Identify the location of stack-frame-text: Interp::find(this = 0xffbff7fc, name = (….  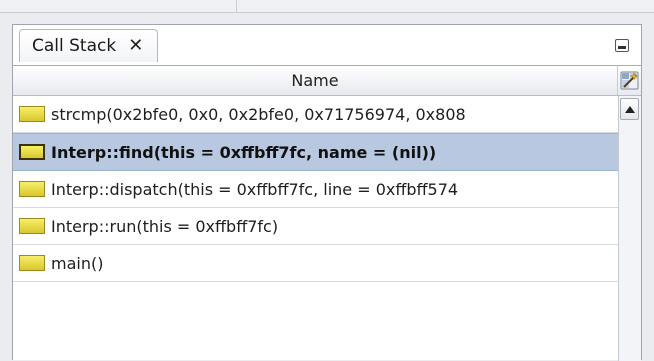
(244, 152).